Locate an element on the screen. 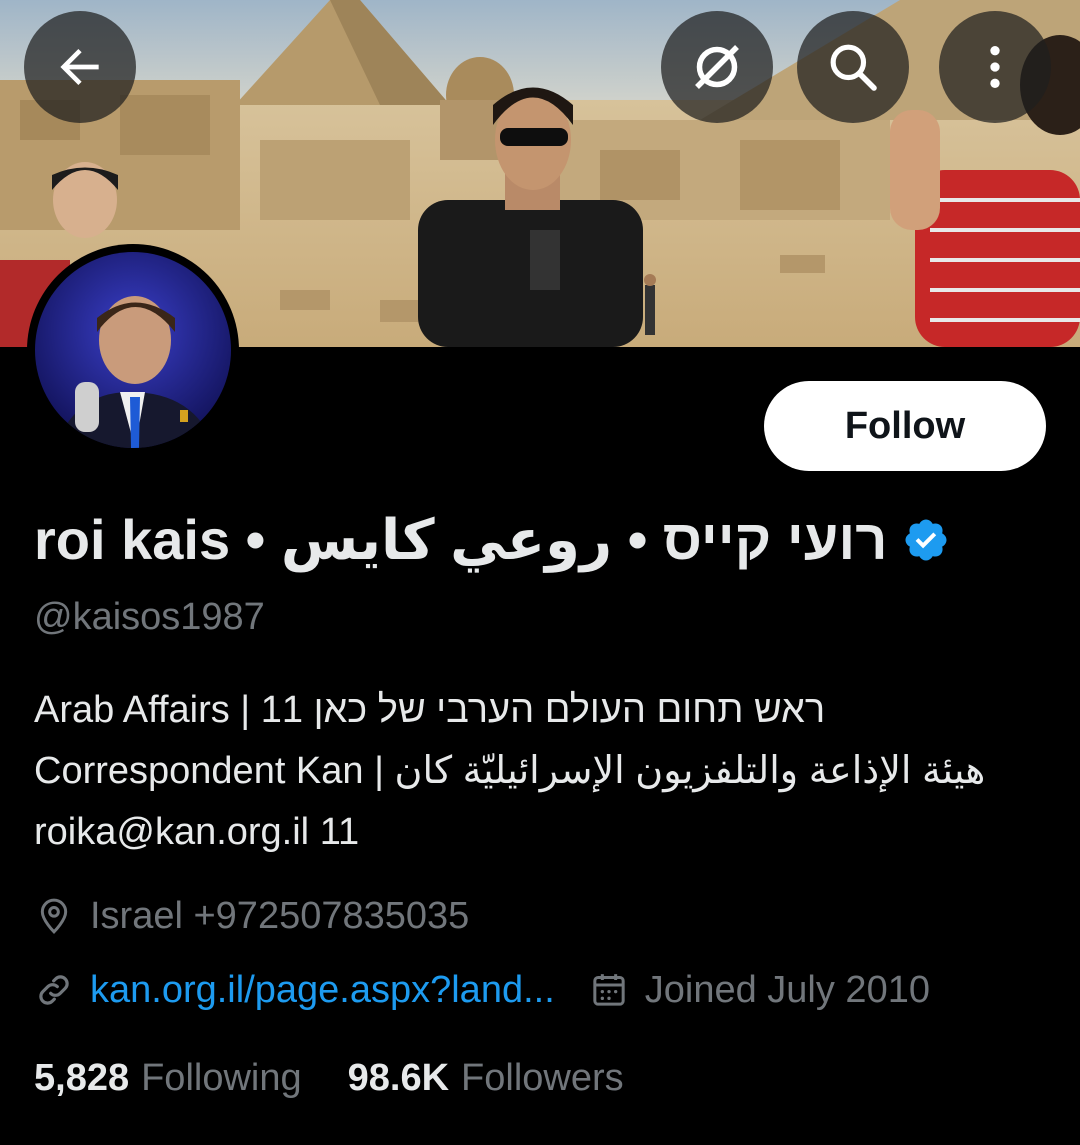 The height and width of the screenshot is (1145, 1080). follow-button: Follow is located at coordinates (905, 426).